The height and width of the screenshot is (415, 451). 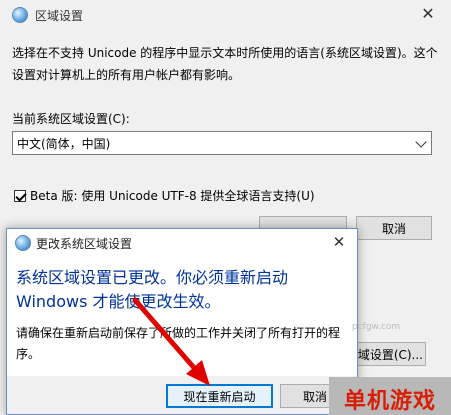 I want to click on watermark-text: 单机游戏, so click(x=389, y=401).